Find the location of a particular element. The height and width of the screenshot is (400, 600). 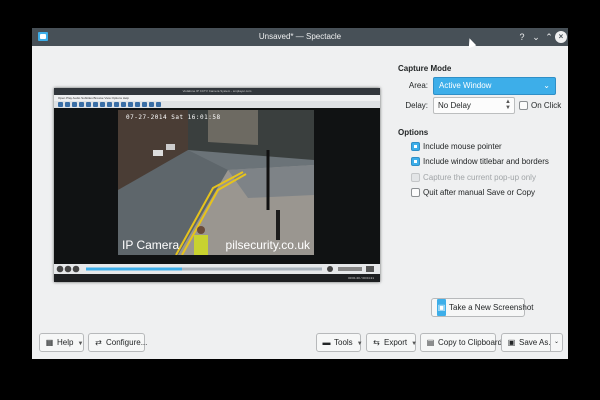

export-button: ⇆ Export ▼ is located at coordinates (392, 342).